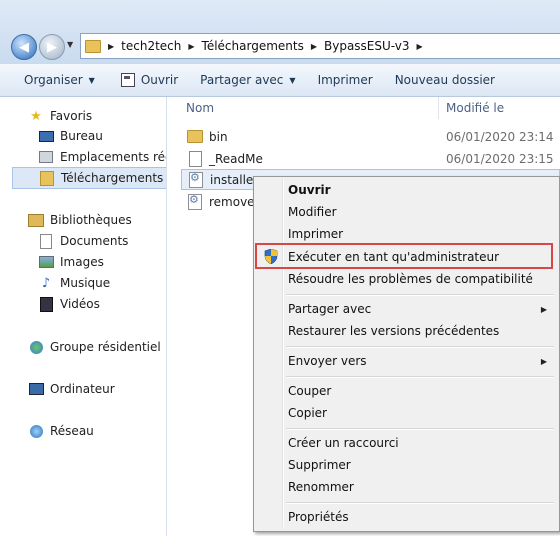 This screenshot has height=536, width=560. I want to click on column-headers: Nom Modifié le, so click(369, 108).